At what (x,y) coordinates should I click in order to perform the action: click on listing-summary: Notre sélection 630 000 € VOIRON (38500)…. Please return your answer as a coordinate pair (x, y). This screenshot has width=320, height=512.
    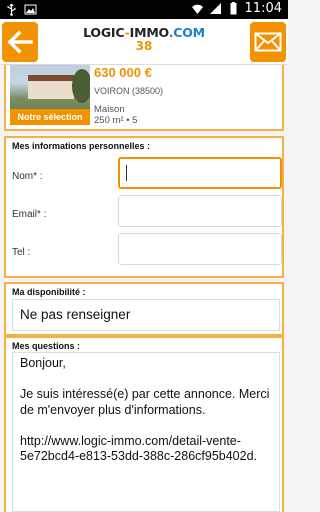
    Looking at the image, I should click on (144, 98).